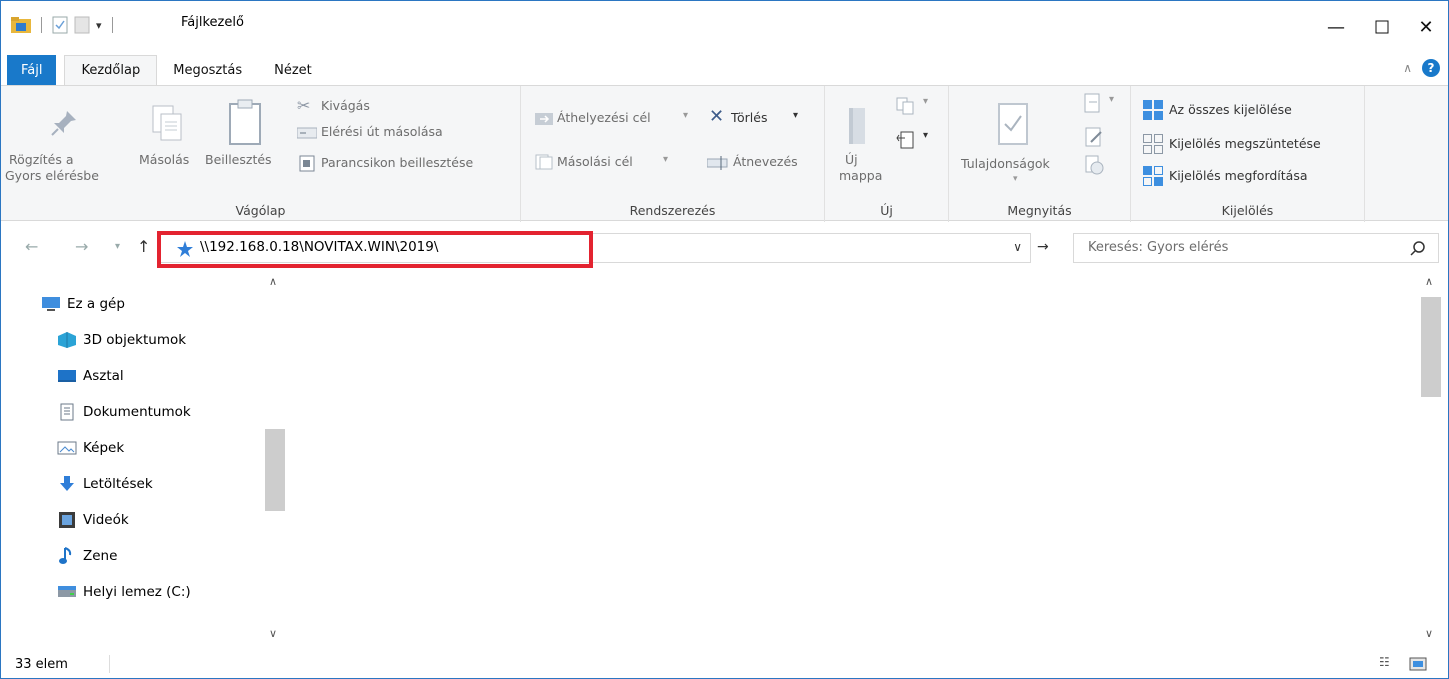 This screenshot has width=1449, height=679. What do you see at coordinates (41, 664) in the screenshot?
I see `item-count: 33 elem` at bounding box center [41, 664].